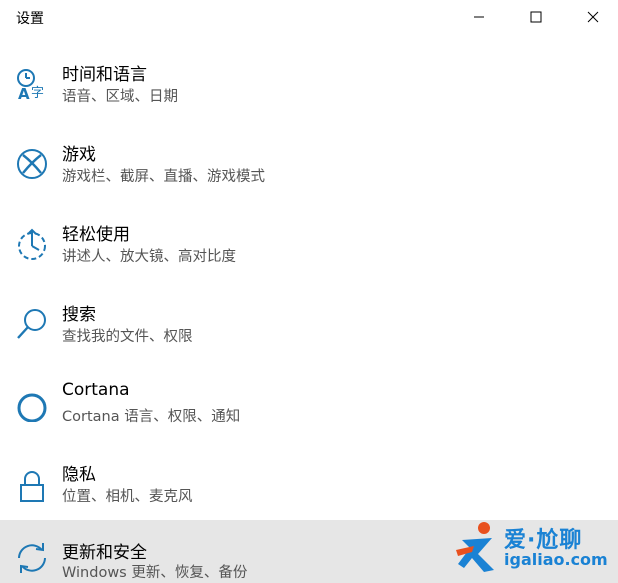 This screenshot has width=618, height=583. I want to click on settings-item-search: 搜索 查找我的文件、权限, so click(309, 336).